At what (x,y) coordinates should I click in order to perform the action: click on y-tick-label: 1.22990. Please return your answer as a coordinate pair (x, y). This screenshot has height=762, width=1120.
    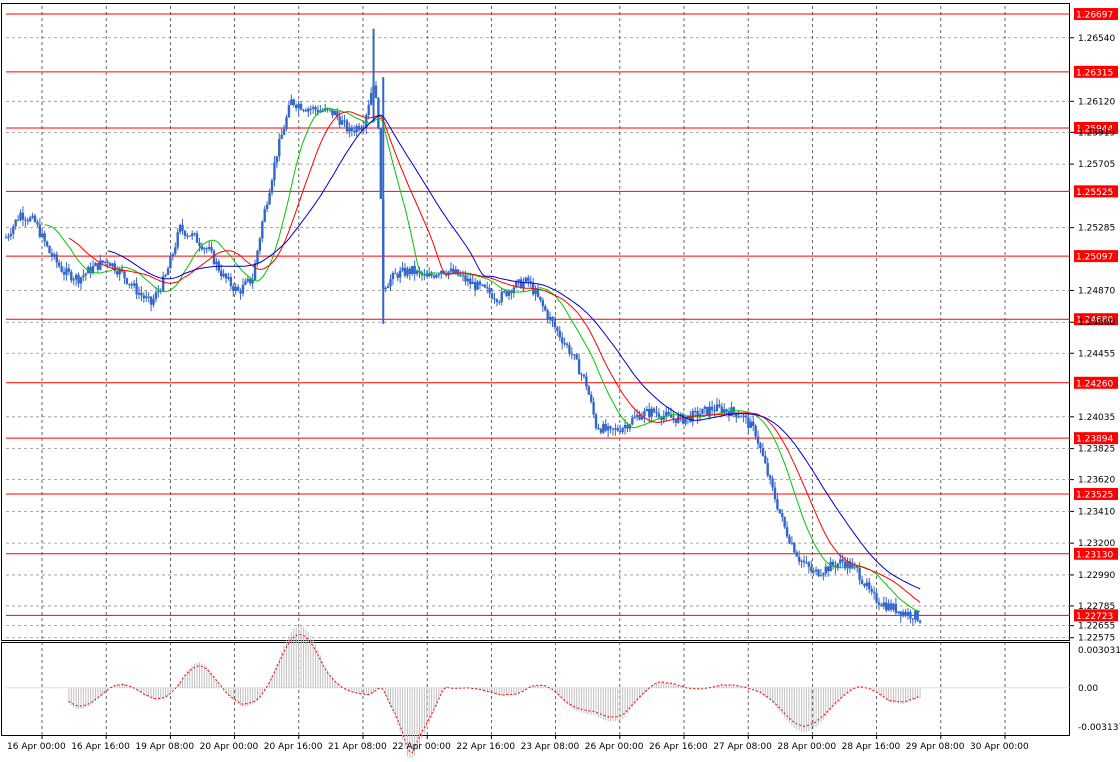
    Looking at the image, I should click on (1096, 576).